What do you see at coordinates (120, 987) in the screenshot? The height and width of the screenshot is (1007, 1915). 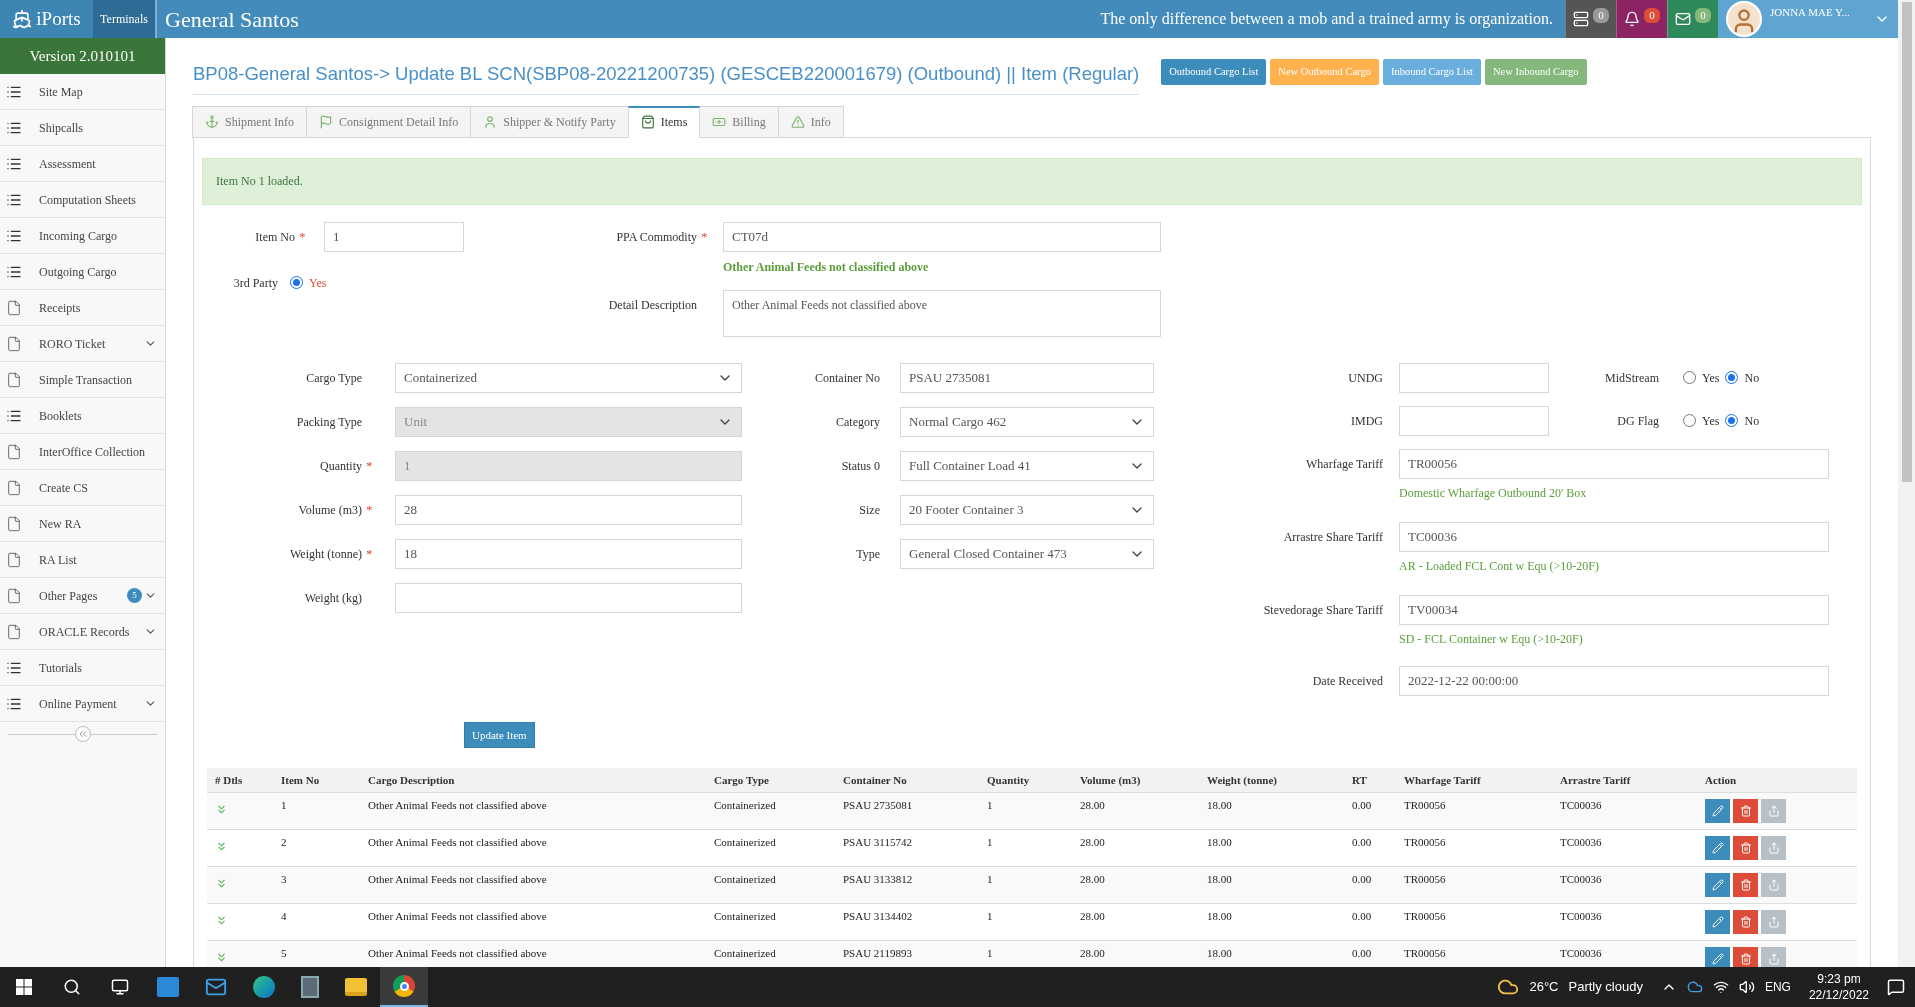 I see `task-view-icon` at bounding box center [120, 987].